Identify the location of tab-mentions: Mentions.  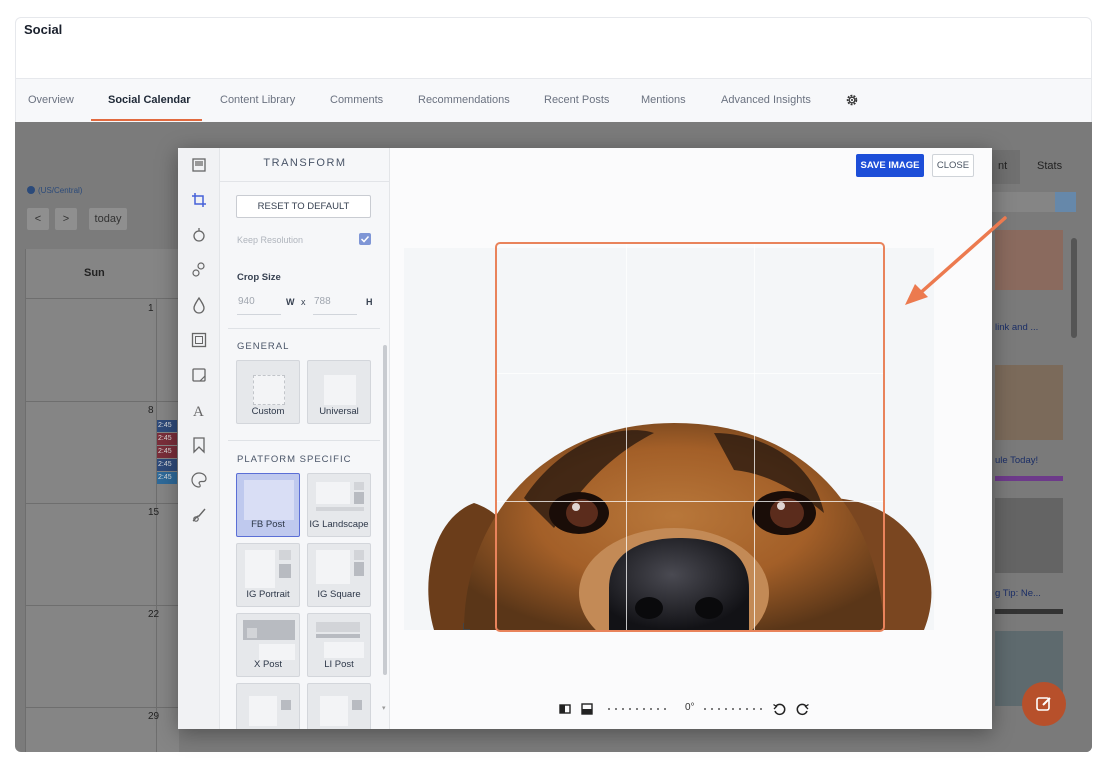
(663, 100).